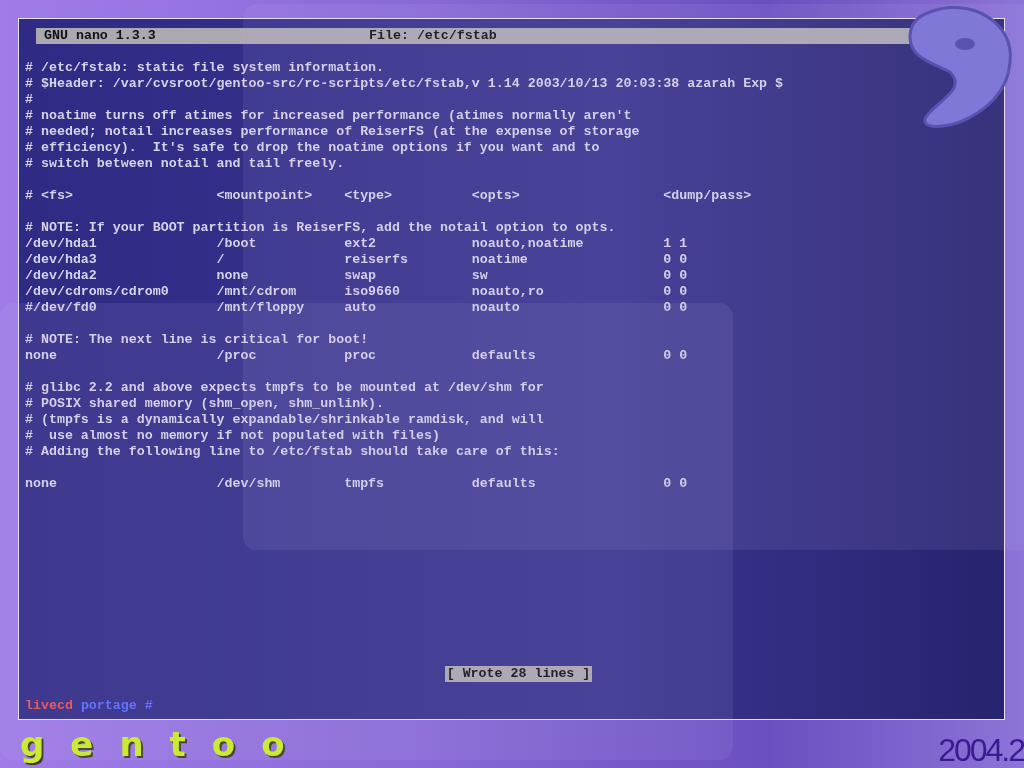  What do you see at coordinates (293, 452) in the screenshot?
I see `text-line: # Adding the following line to /etc/fstab should take care of this:` at bounding box center [293, 452].